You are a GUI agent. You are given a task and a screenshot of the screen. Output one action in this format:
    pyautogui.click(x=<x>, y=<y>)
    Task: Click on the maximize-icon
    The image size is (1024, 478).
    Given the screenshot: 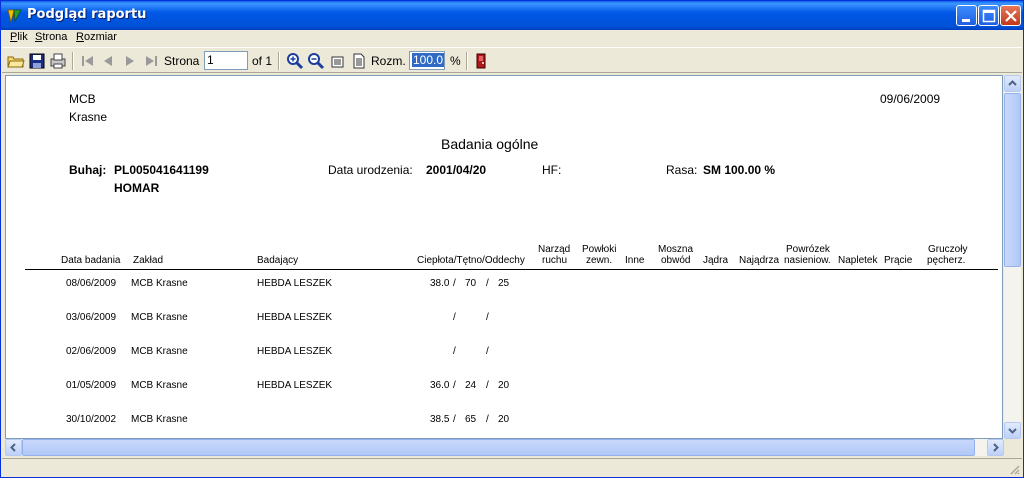 What is the action you would take?
    pyautogui.click(x=989, y=16)
    